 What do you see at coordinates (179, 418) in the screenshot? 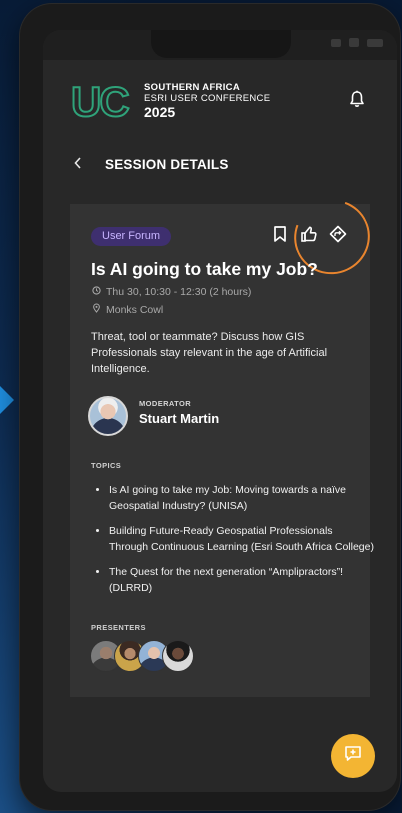
I see `moderator-name: Stuart Martin` at bounding box center [179, 418].